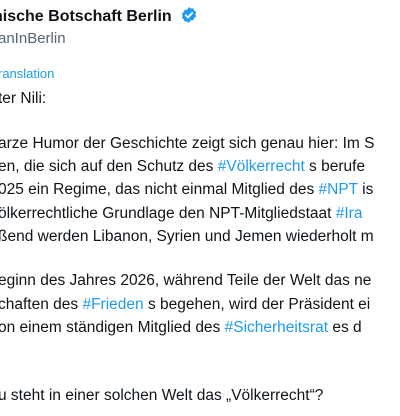 Image resolution: width=400 pixels, height=416 pixels. What do you see at coordinates (33, 38) in the screenshot?
I see `account-handle: anInBerlin` at bounding box center [33, 38].